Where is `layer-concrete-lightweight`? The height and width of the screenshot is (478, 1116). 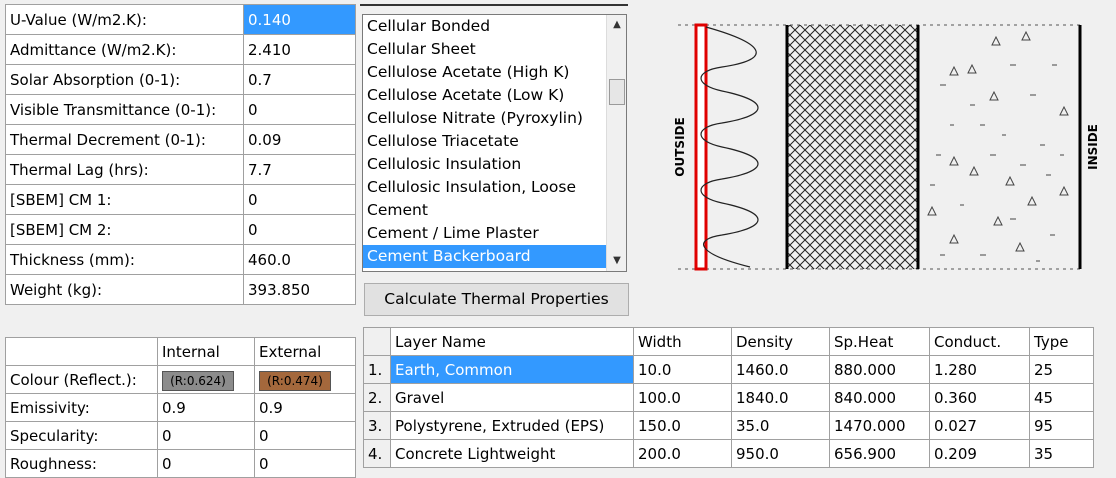 layer-concrete-lightweight is located at coordinates (998, 146).